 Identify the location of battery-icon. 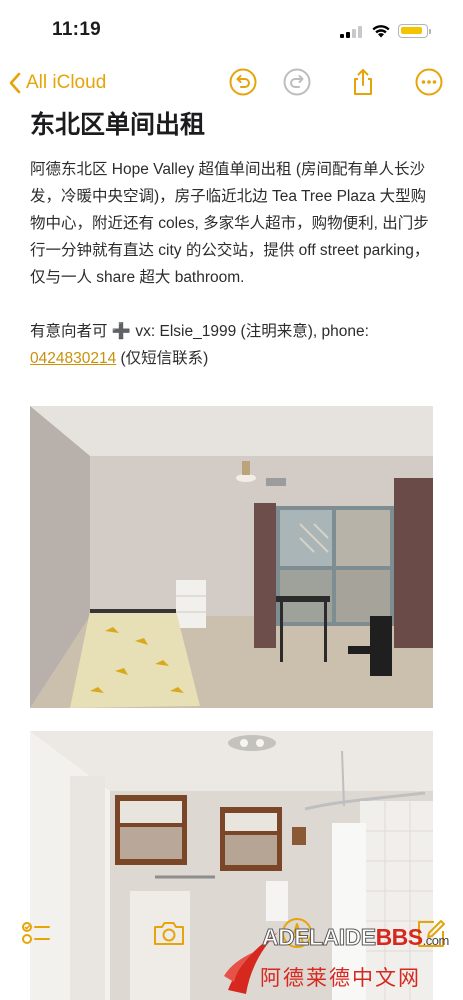
(413, 31).